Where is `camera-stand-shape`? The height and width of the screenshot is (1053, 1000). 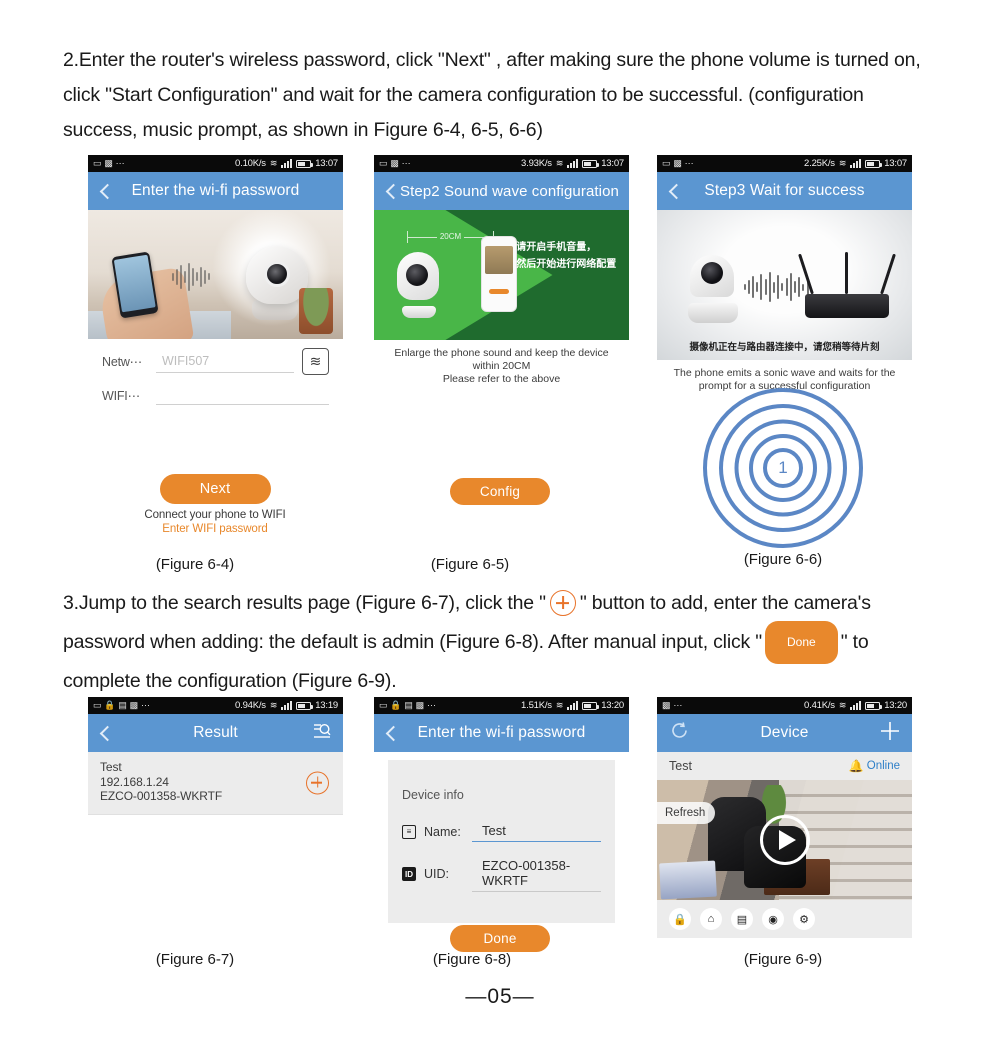
camera-stand-shape is located at coordinates (419, 312).